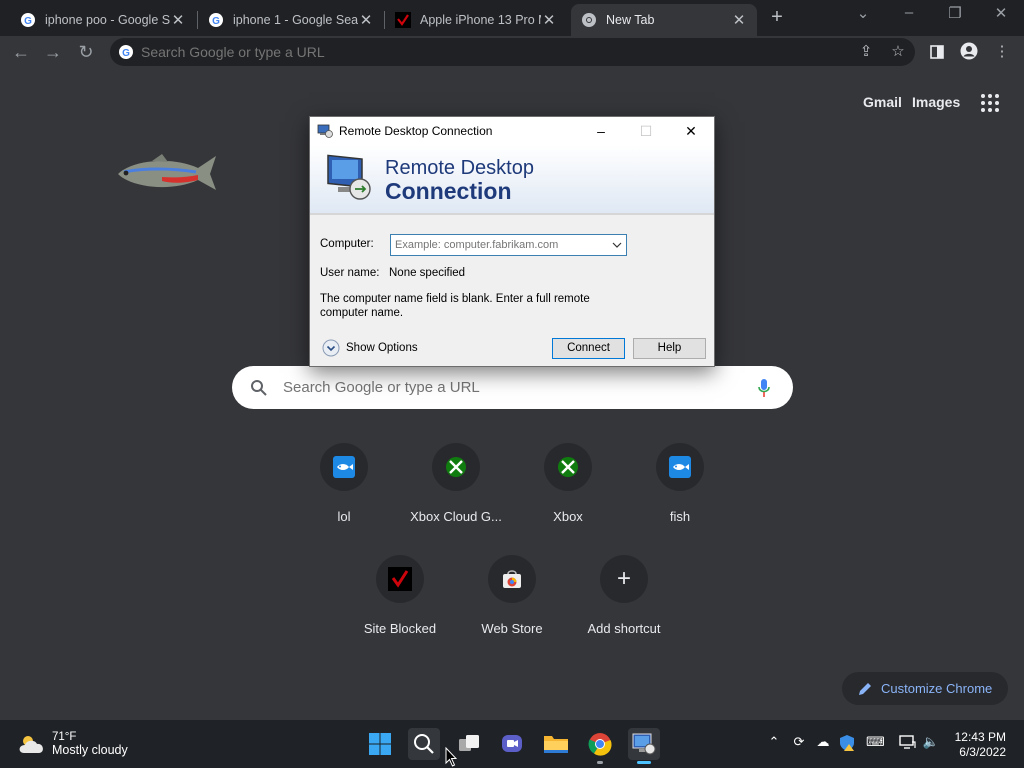 Image resolution: width=1024 pixels, height=768 pixels. I want to click on add-shortcut-tile: + Add shortcut, so click(624, 605).